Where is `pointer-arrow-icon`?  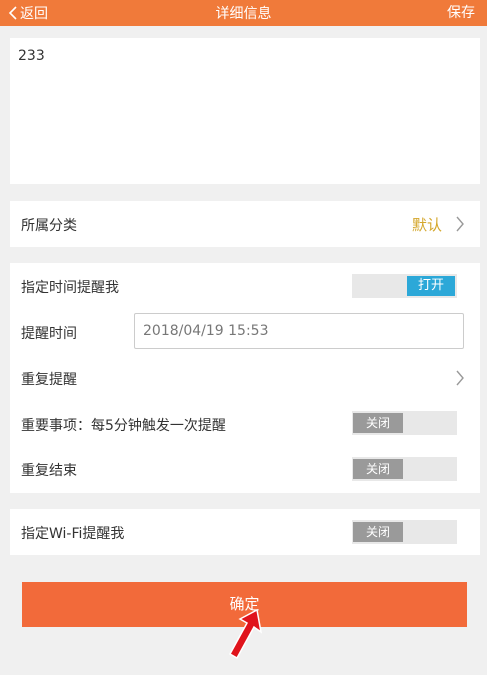
pointer-arrow-icon is located at coordinates (245, 634).